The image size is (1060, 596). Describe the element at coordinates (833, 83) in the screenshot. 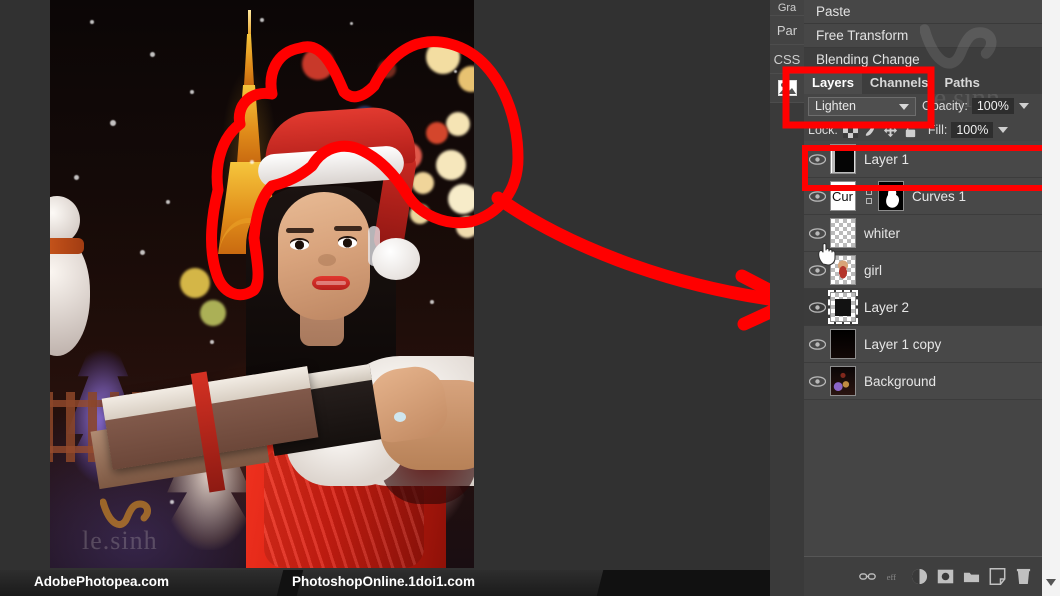

I see `tab-layers: Layers` at that location.